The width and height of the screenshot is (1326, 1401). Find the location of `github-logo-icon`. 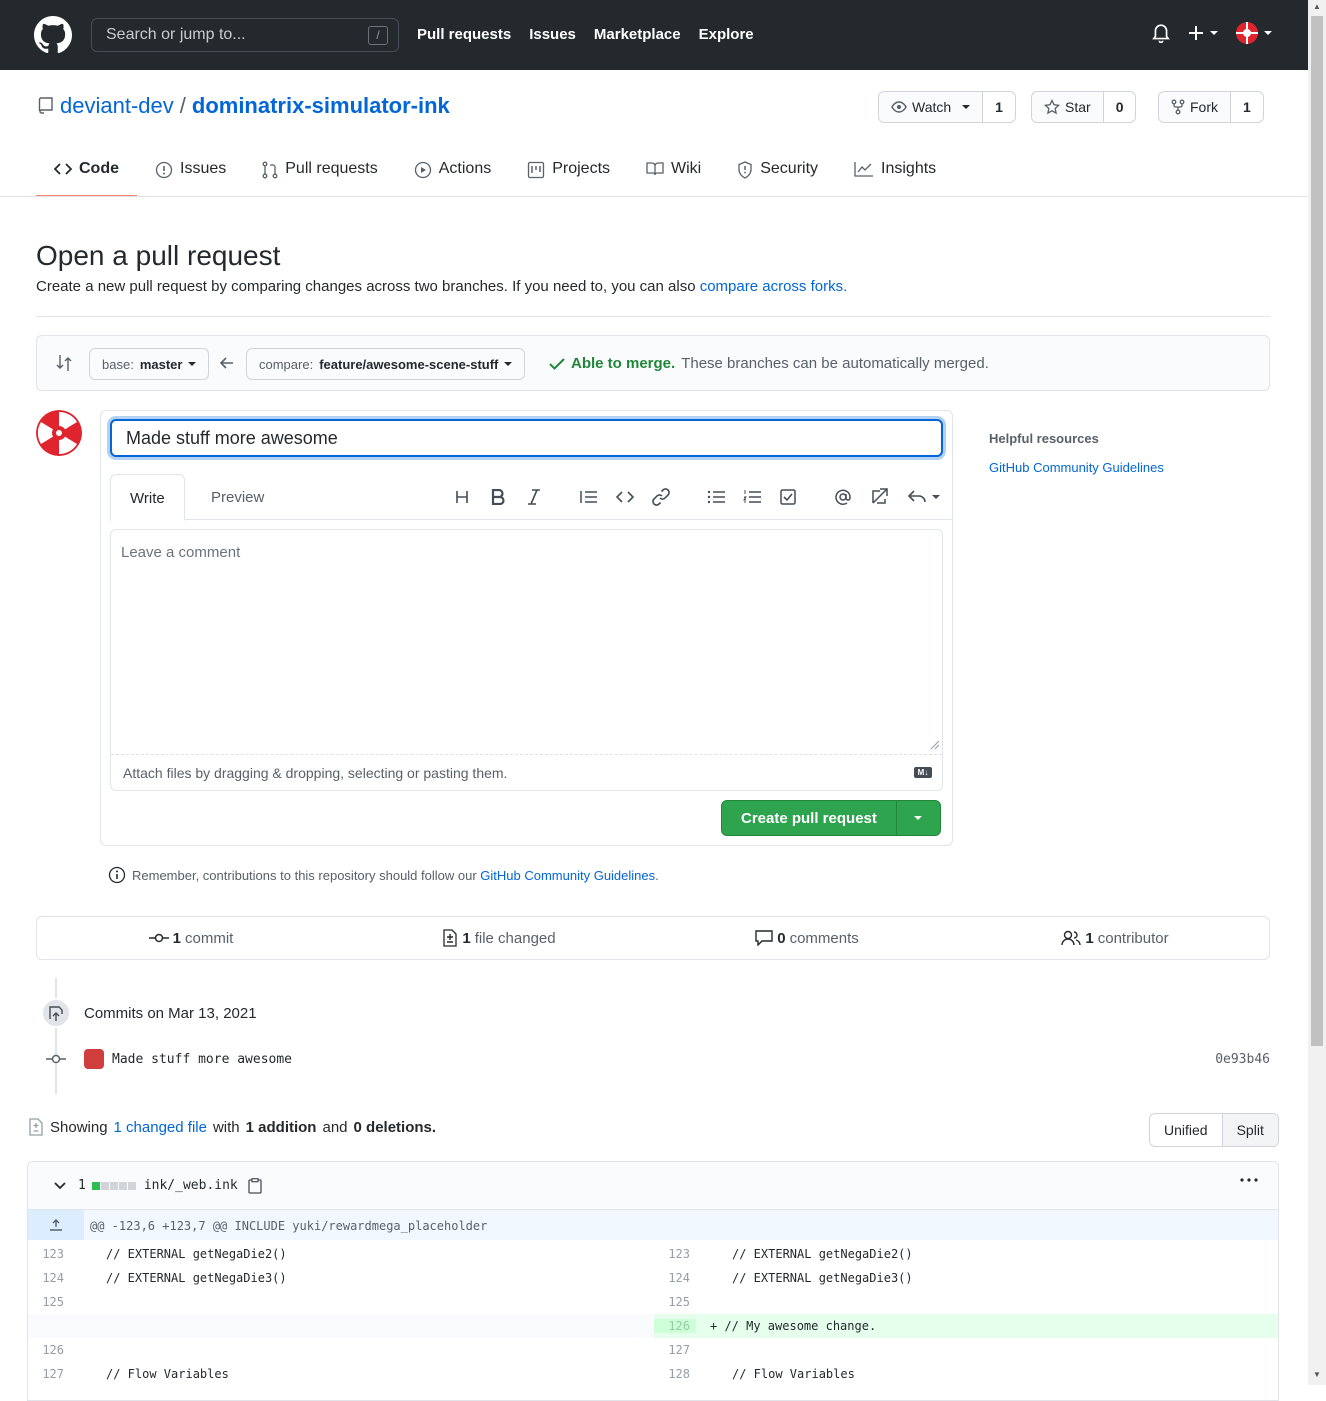

github-logo-icon is located at coordinates (53, 35).